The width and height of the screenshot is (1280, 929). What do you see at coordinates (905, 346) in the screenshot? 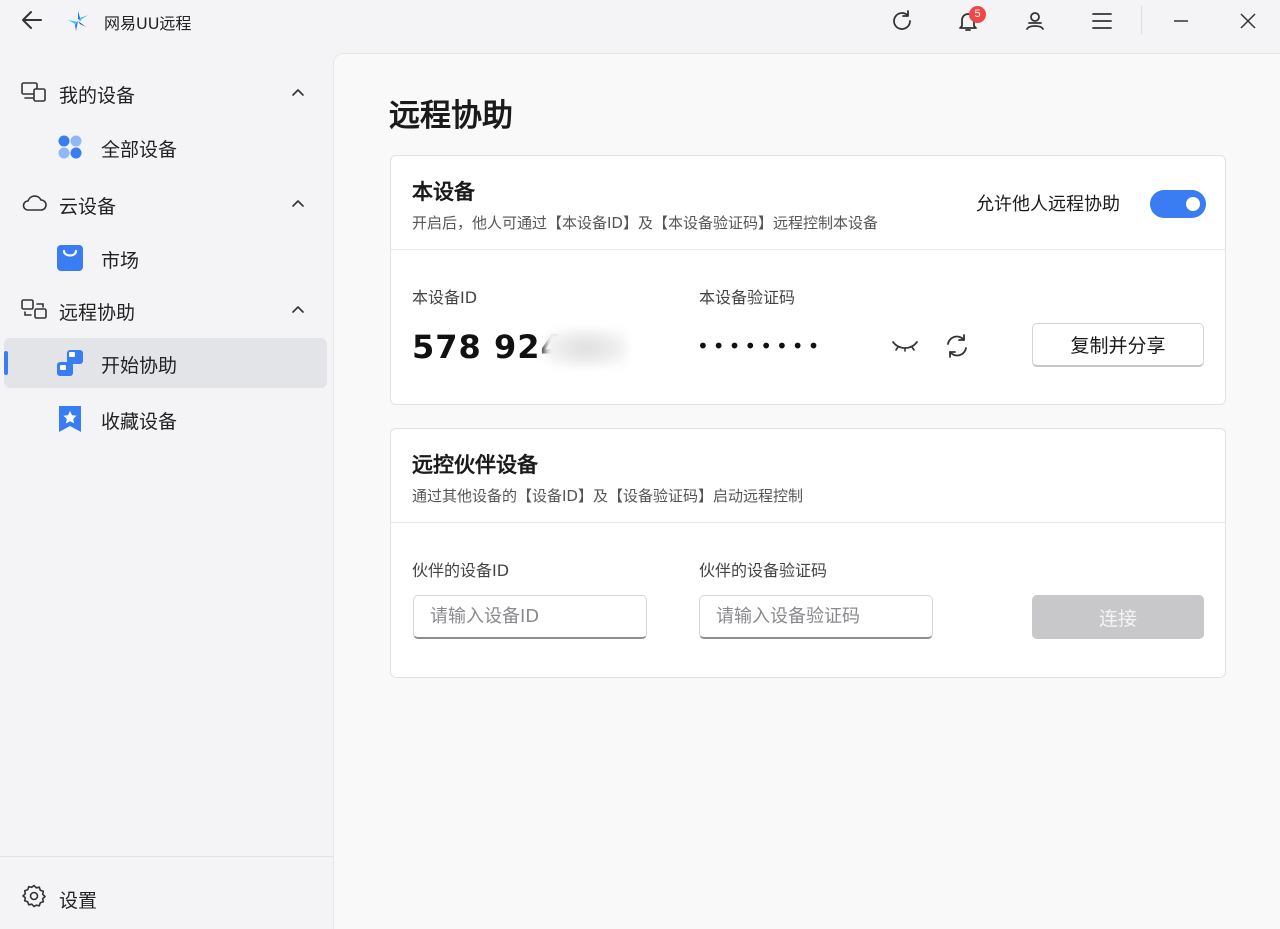
I see `eye-closed-icon` at bounding box center [905, 346].